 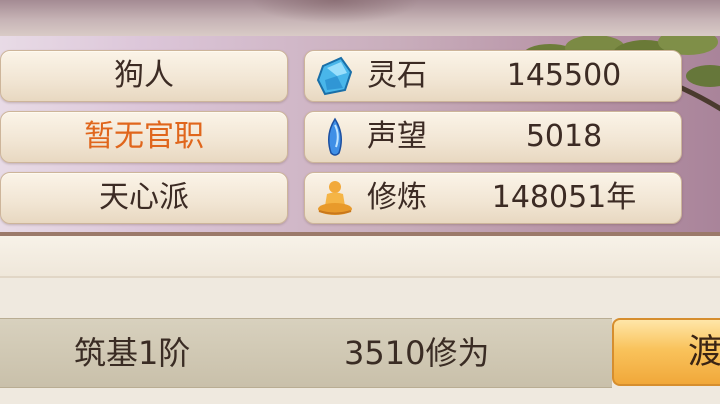 I want to click on tribulation-button-label: 渡, so click(x=704, y=352).